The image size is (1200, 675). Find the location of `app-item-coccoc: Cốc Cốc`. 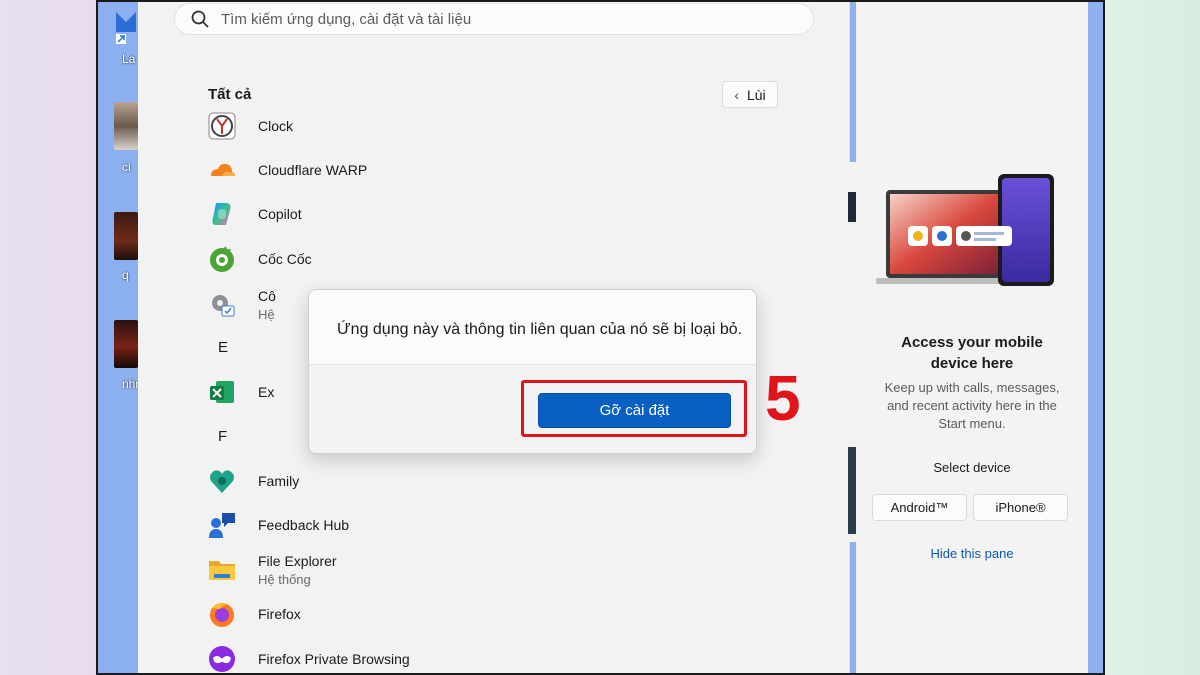

app-item-coccoc: Cốc Cốc is located at coordinates (260, 259).